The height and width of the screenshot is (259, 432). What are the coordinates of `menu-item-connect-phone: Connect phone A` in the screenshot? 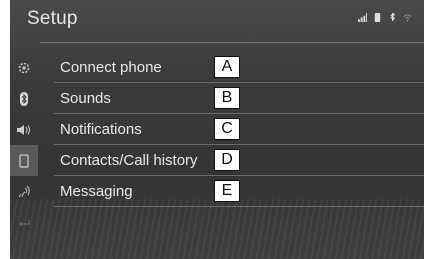 It's located at (239, 67).